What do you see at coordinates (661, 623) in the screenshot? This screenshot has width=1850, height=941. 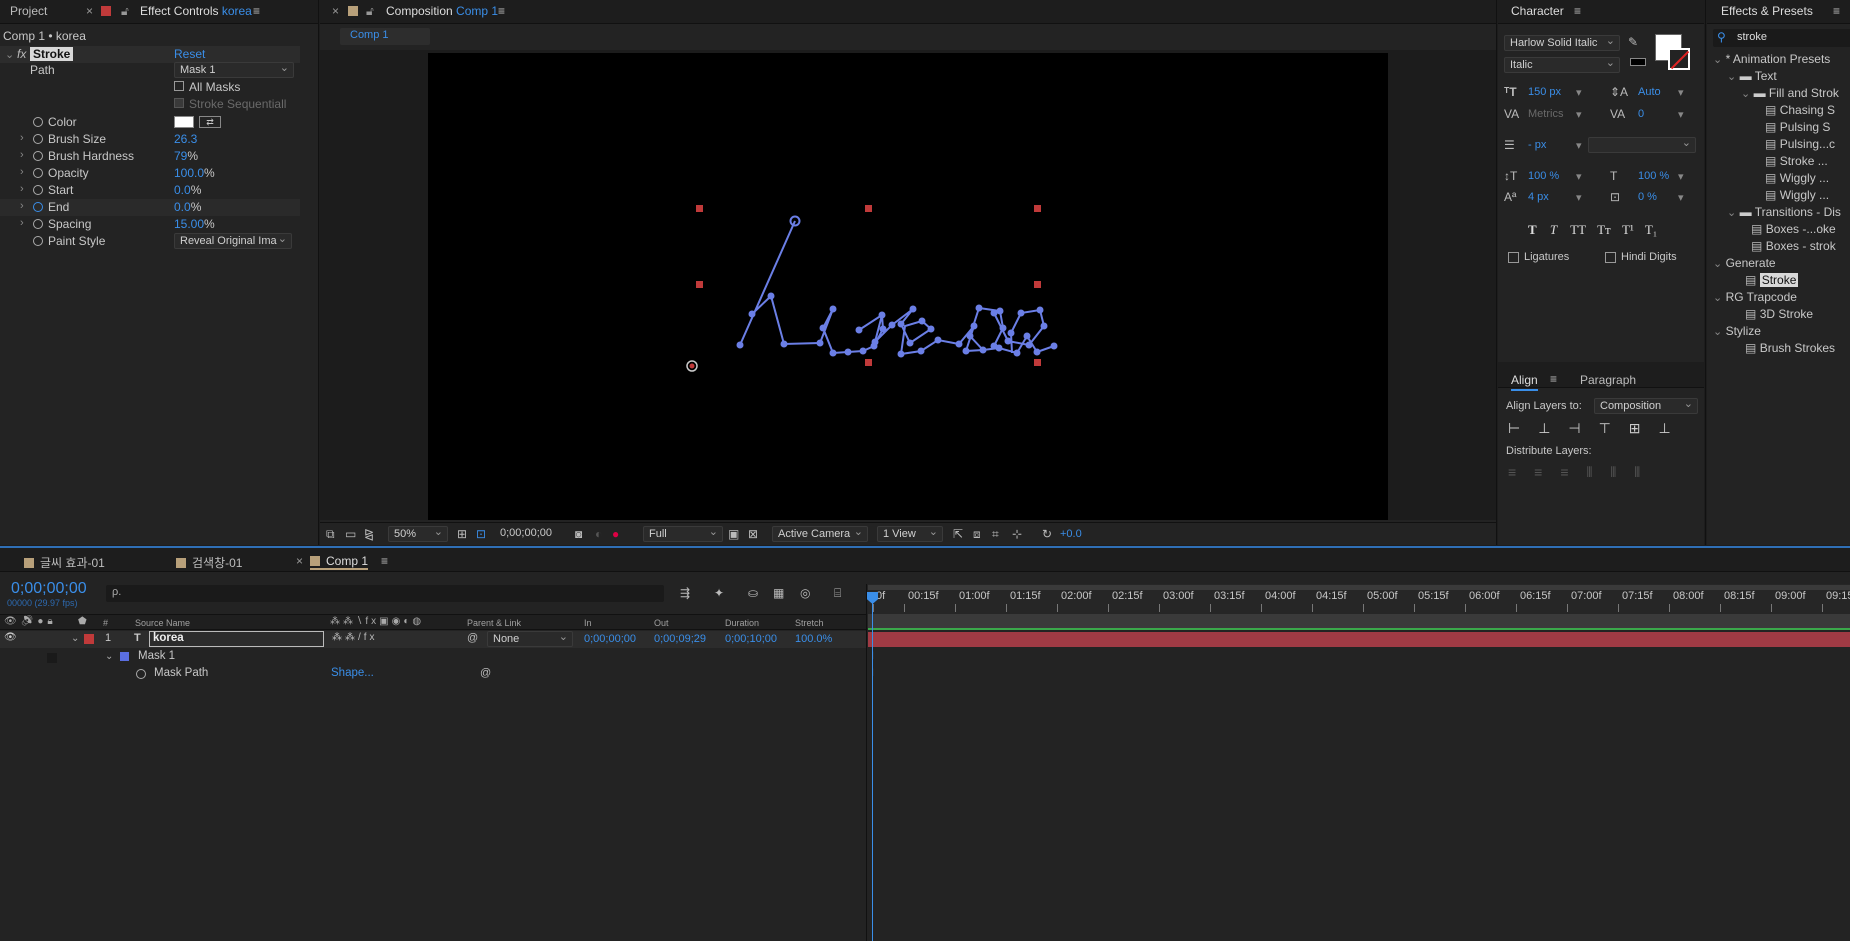 I see `col-out: Out` at bounding box center [661, 623].